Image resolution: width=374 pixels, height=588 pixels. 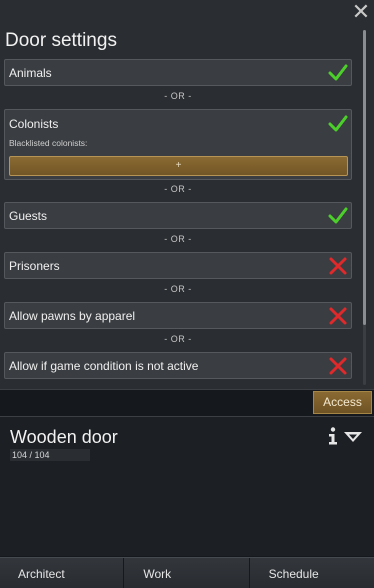 I want to click on filter-row-game-condition: Allow if game condition is not active, so click(x=178, y=365).